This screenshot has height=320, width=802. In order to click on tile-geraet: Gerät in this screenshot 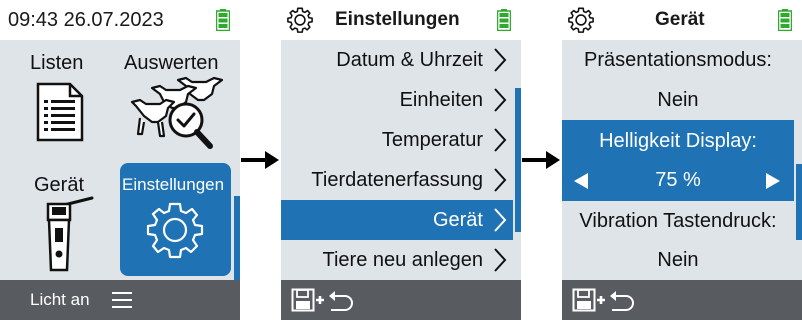, I will do `click(59, 220)`.